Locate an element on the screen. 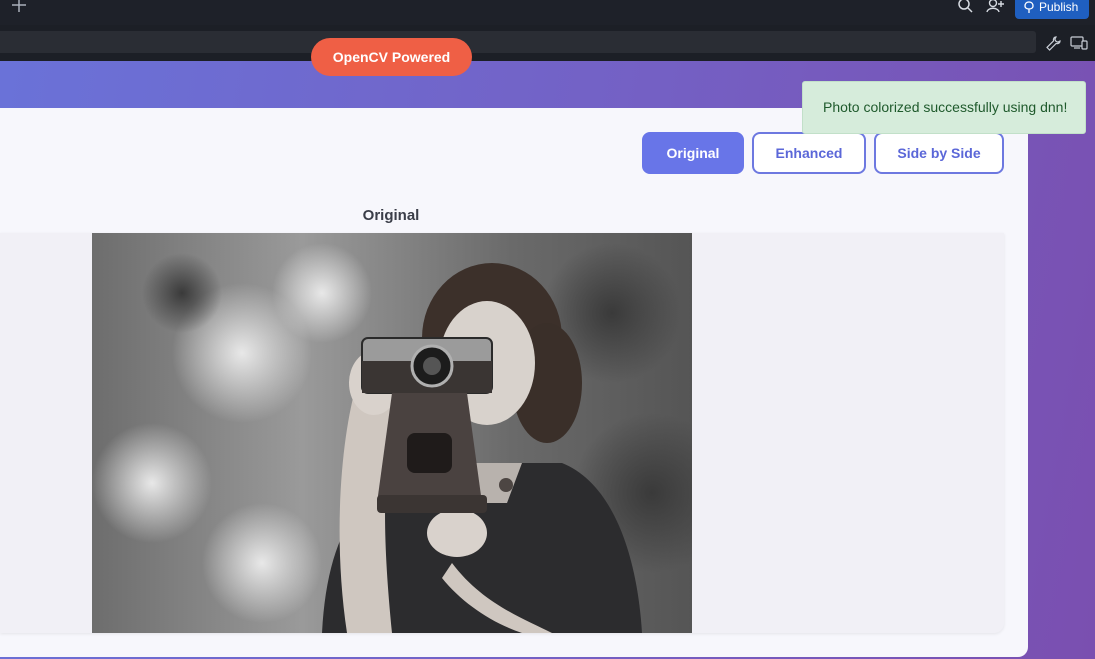 The height and width of the screenshot is (659, 1095). original-view-button: Original is located at coordinates (693, 153).